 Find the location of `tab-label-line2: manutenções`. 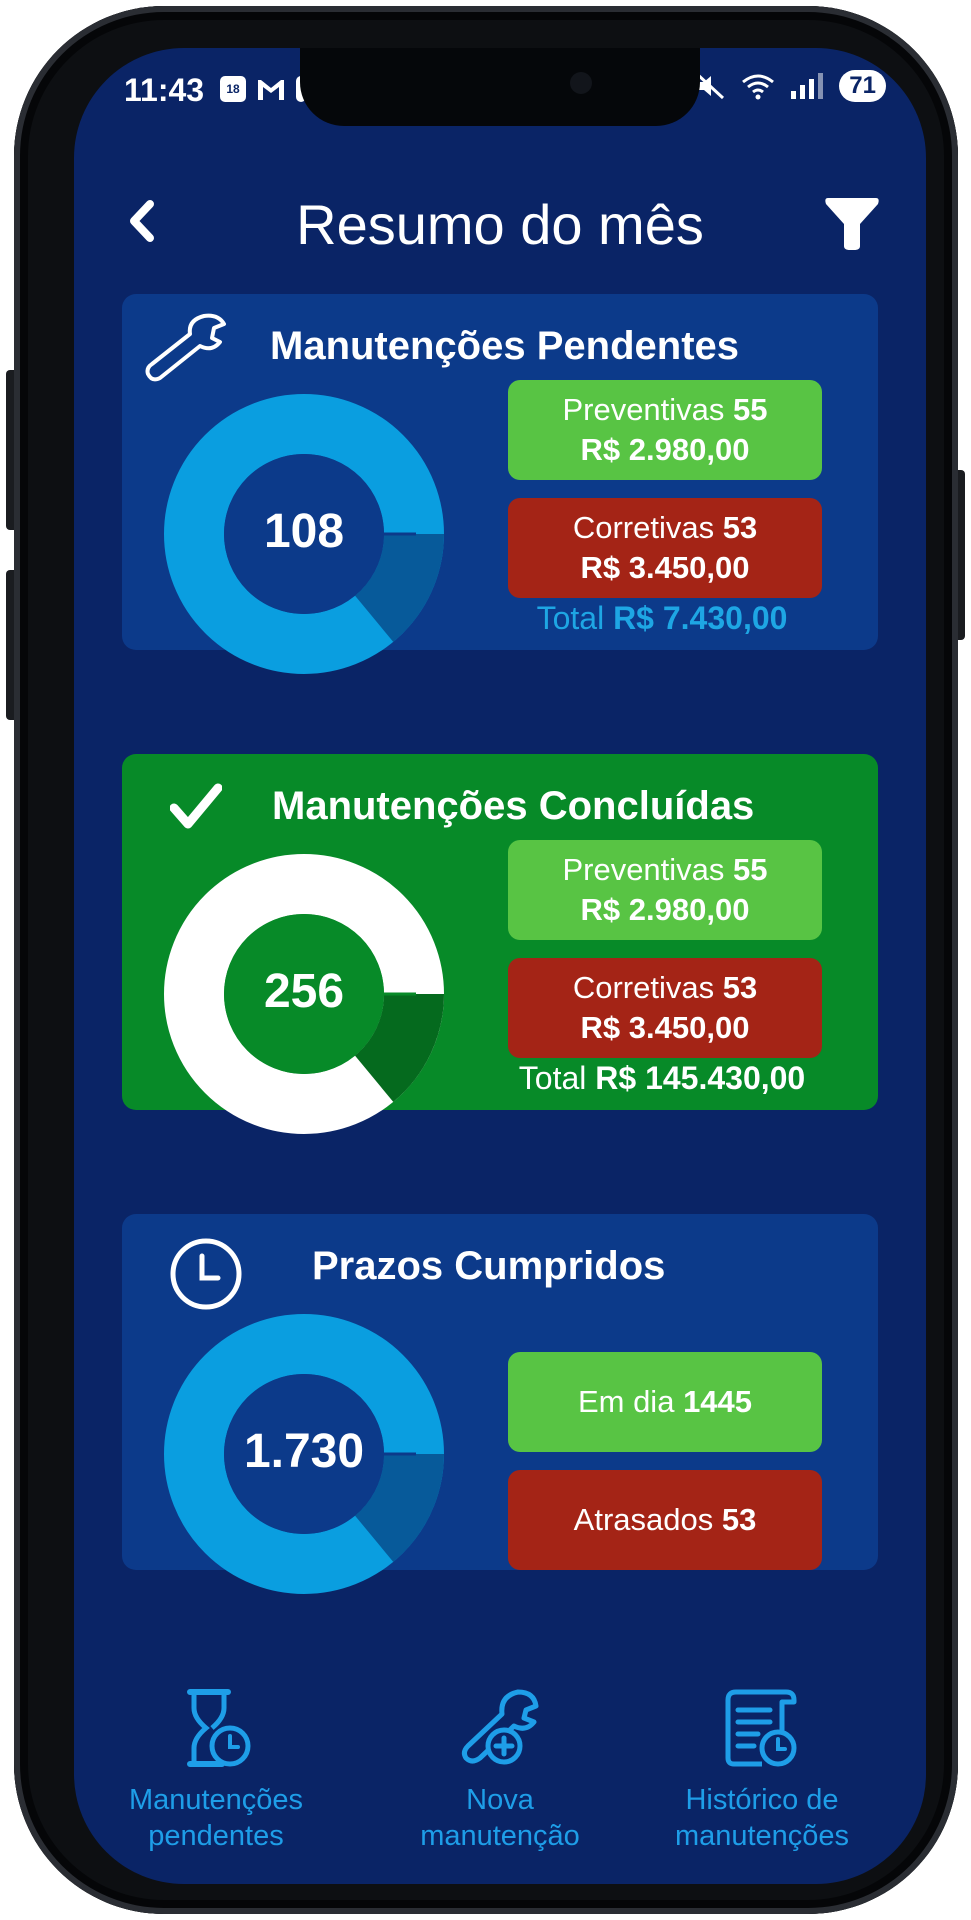

tab-label-line2: manutenções is located at coordinates (762, 1836).